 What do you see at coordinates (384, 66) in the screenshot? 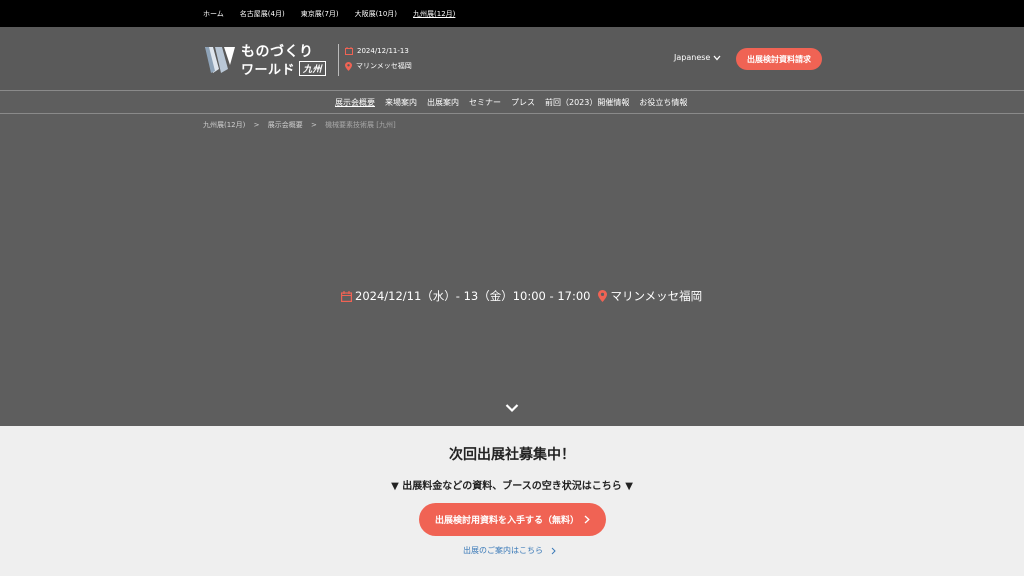
I see `header-place-text: マリンメッセ福岡` at bounding box center [384, 66].